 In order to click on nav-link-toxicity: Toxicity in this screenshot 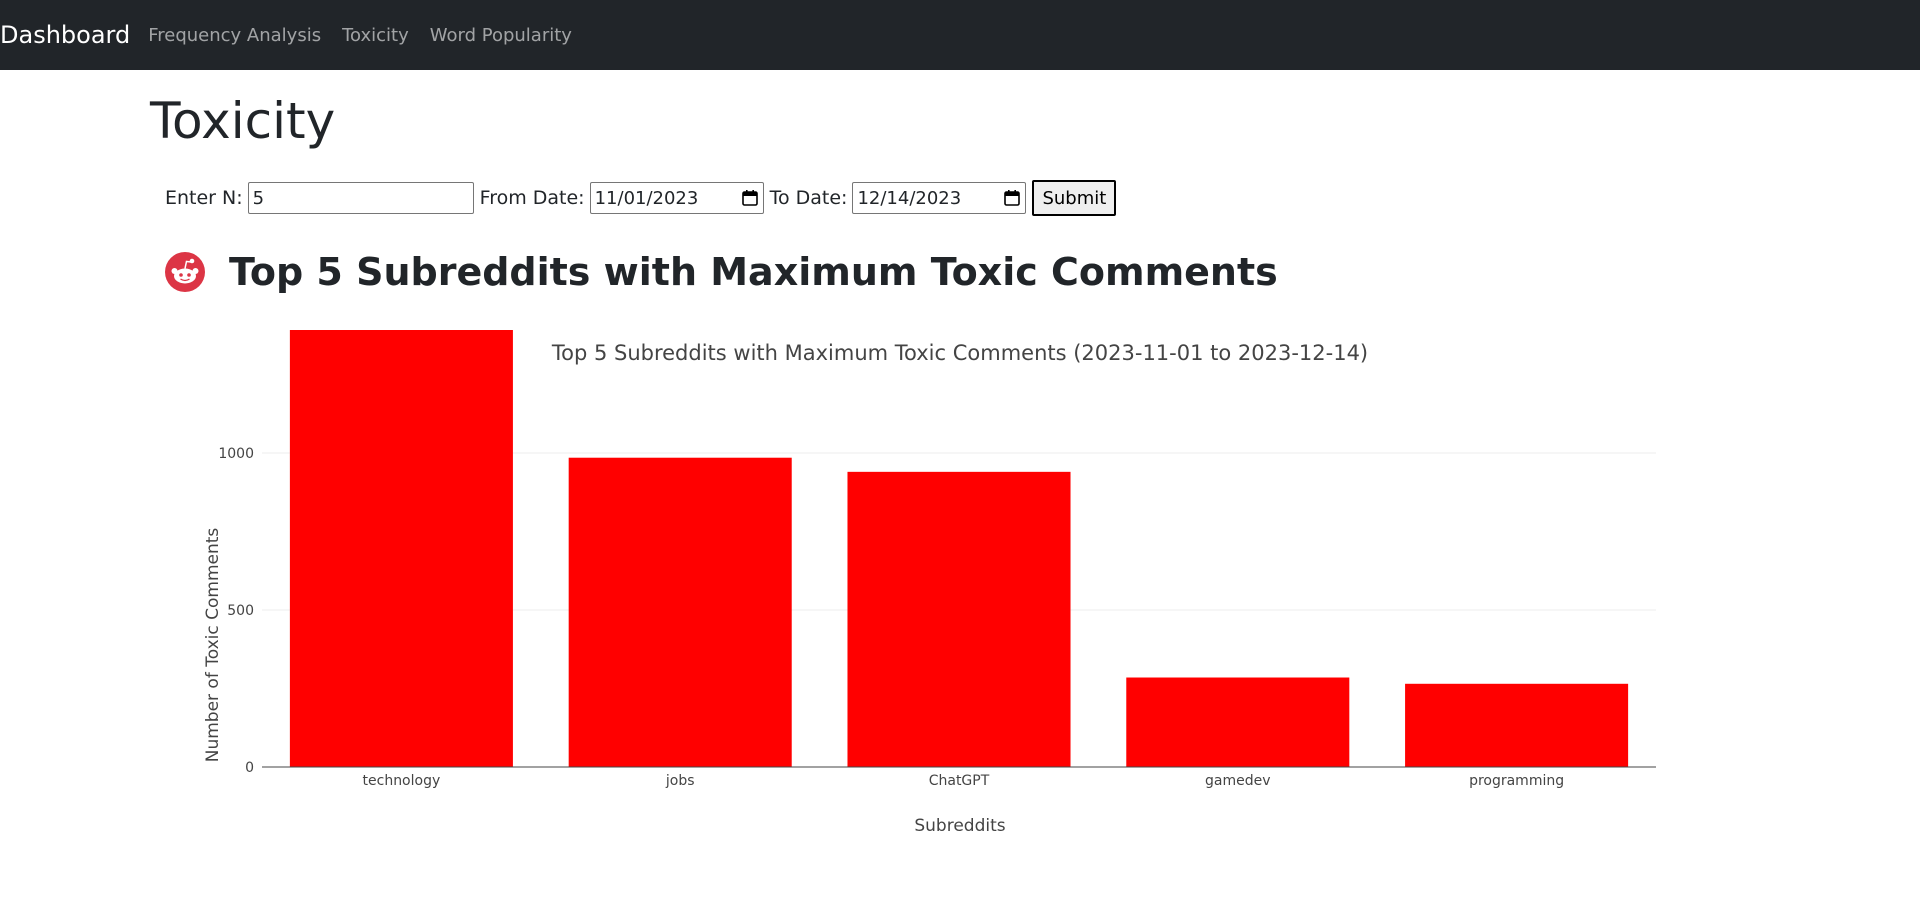, I will do `click(375, 35)`.